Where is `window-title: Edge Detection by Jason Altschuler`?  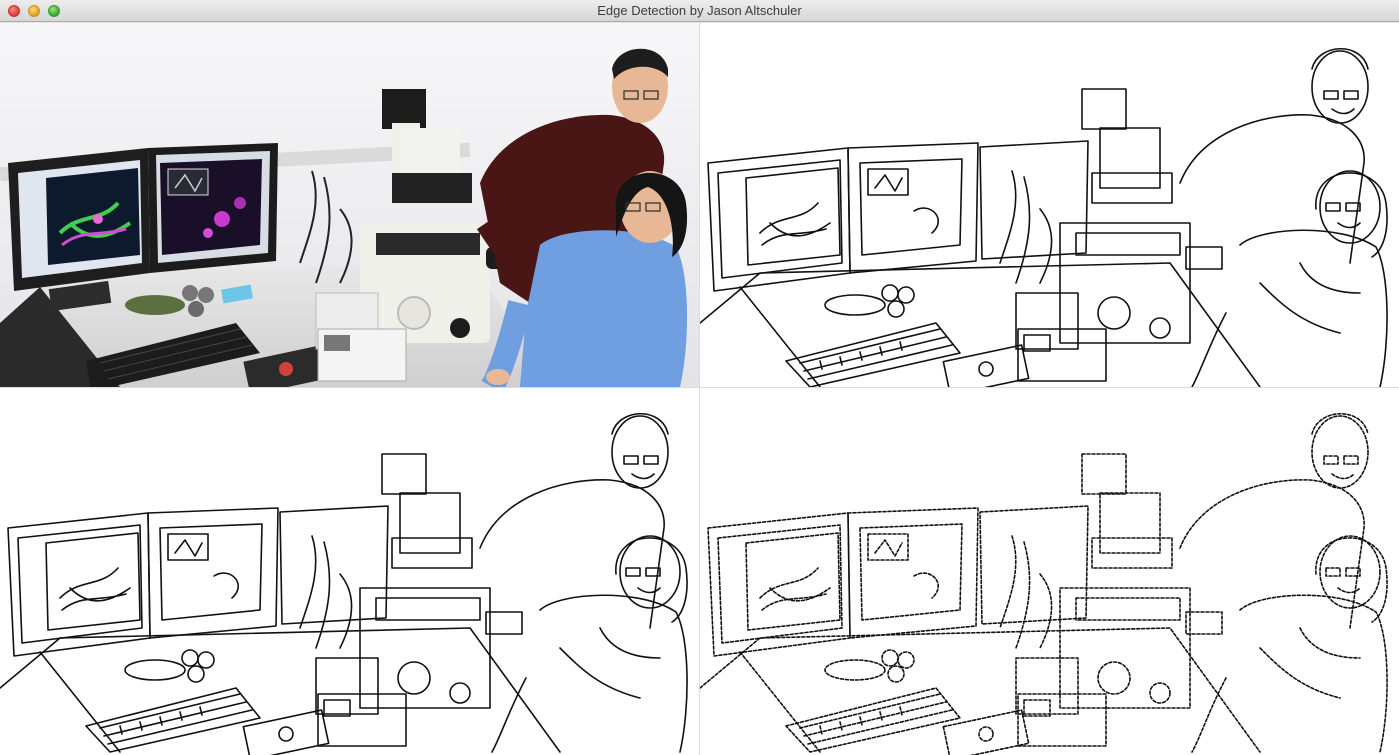
window-title: Edge Detection by Jason Altschuler is located at coordinates (699, 10).